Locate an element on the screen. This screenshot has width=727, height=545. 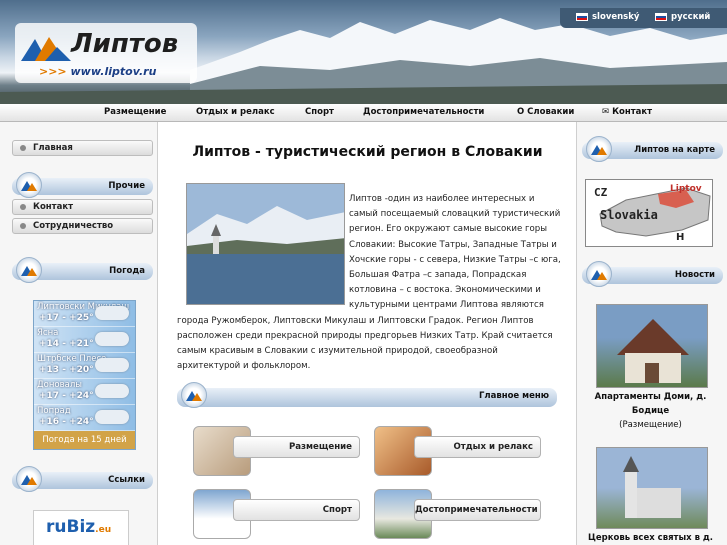
weather-city: Доновалы is located at coordinates (59, 385).